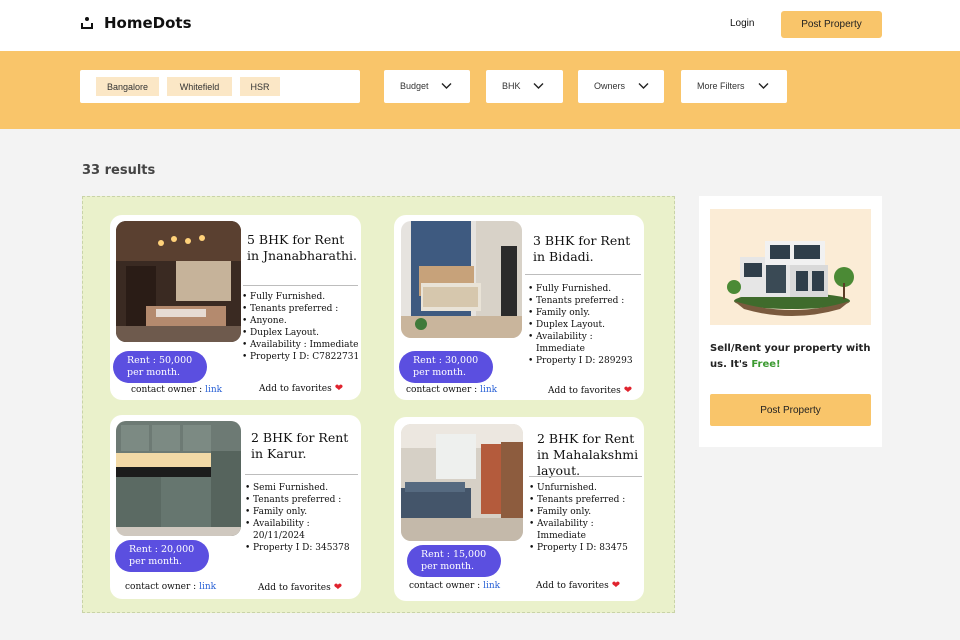  I want to click on top-navbar: HomeDots Login Post Property, so click(480, 25).